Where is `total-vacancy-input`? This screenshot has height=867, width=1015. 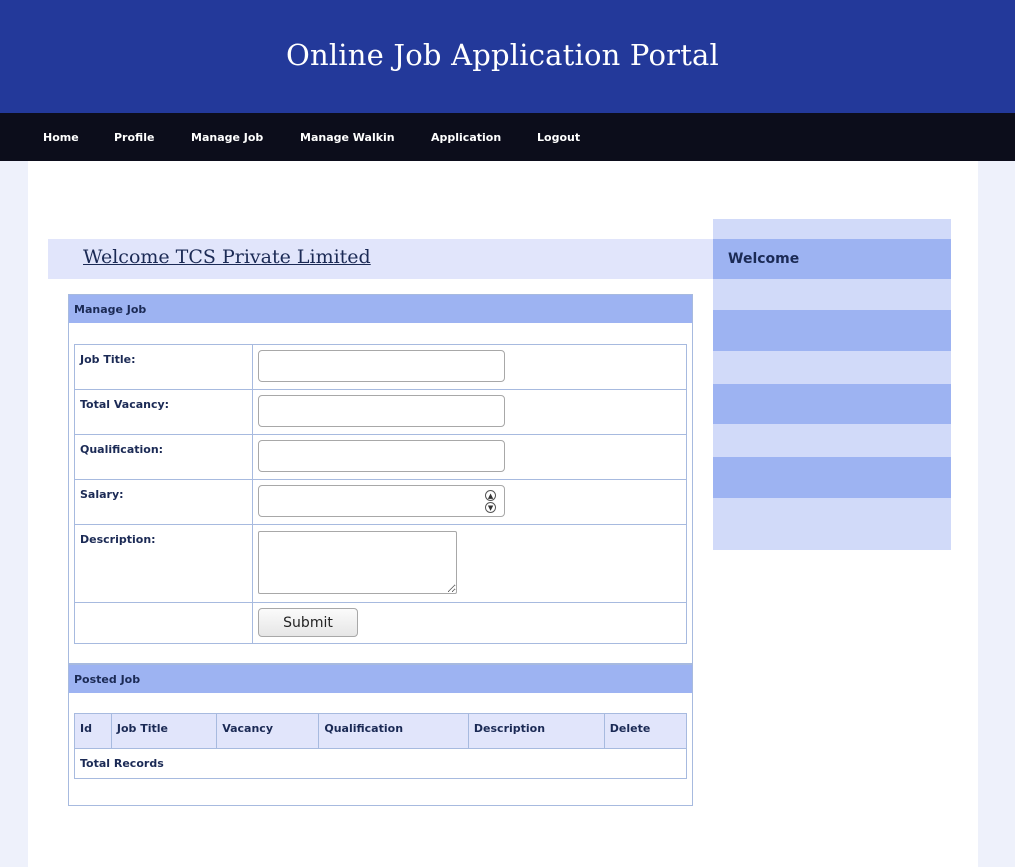 total-vacancy-input is located at coordinates (382, 411).